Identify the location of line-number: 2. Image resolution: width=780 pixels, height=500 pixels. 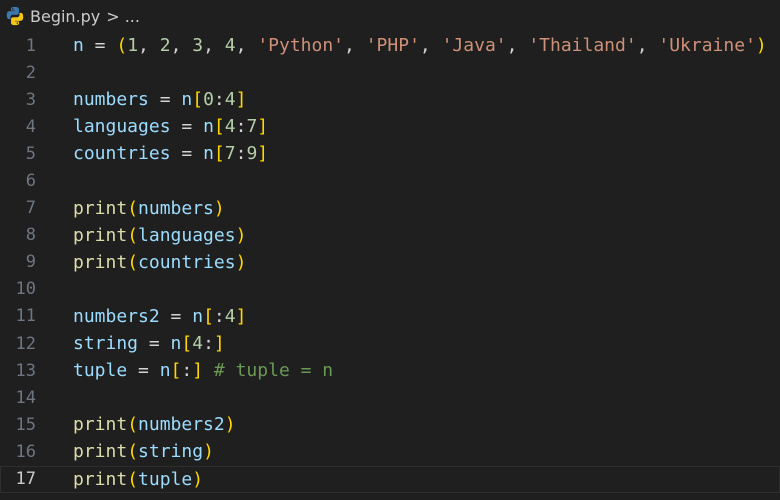
(30, 72).